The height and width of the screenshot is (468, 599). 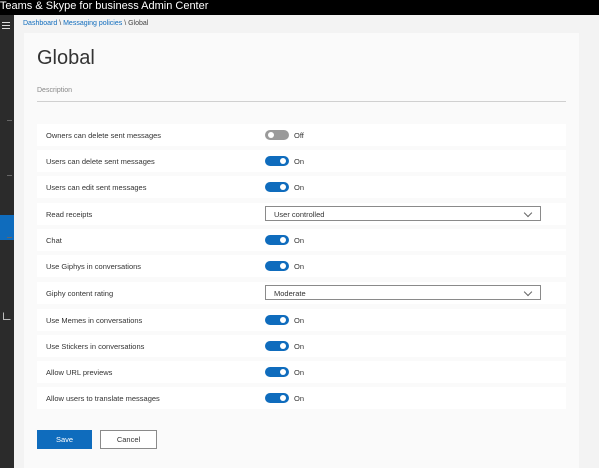 I want to click on hamburger-icon, so click(x=6, y=25).